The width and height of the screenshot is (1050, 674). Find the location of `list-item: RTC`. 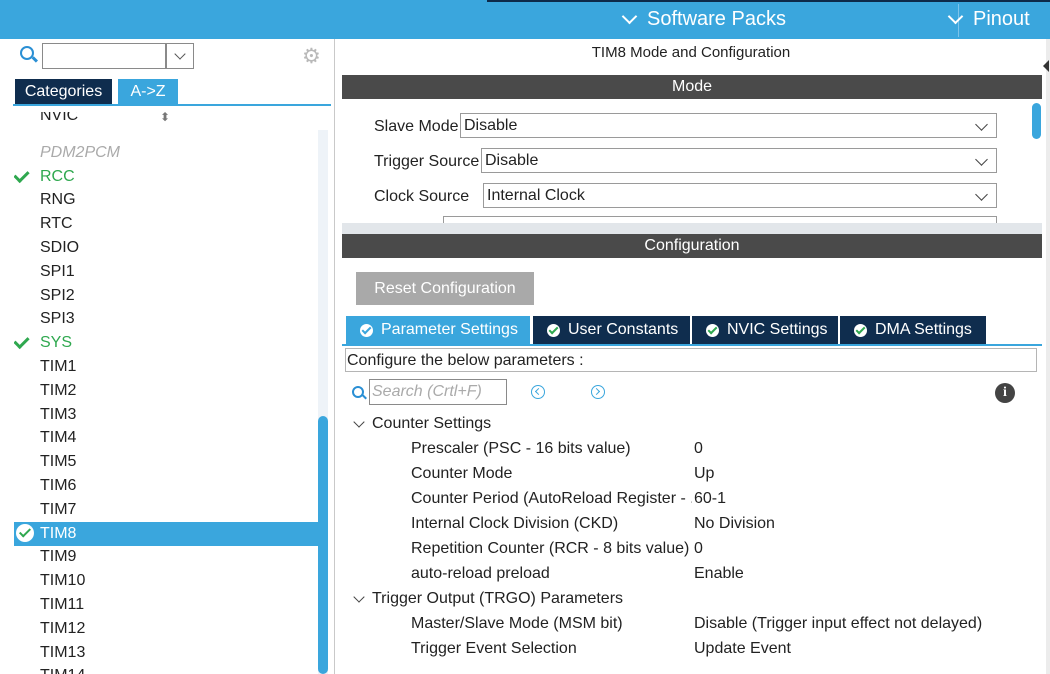

list-item: RTC is located at coordinates (166, 224).